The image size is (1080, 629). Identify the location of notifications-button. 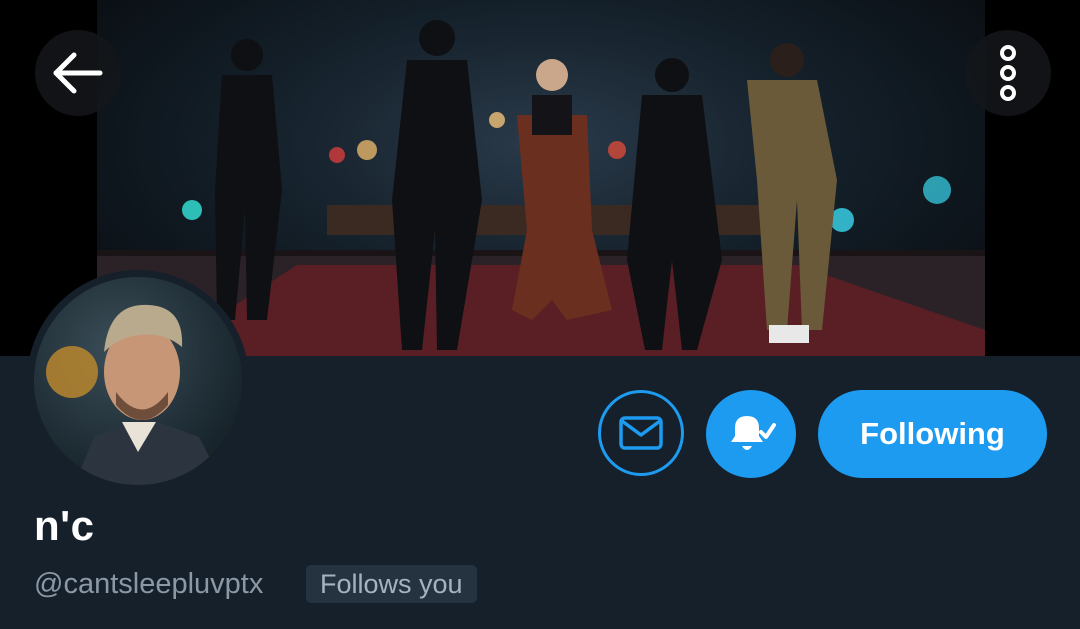
(751, 434).